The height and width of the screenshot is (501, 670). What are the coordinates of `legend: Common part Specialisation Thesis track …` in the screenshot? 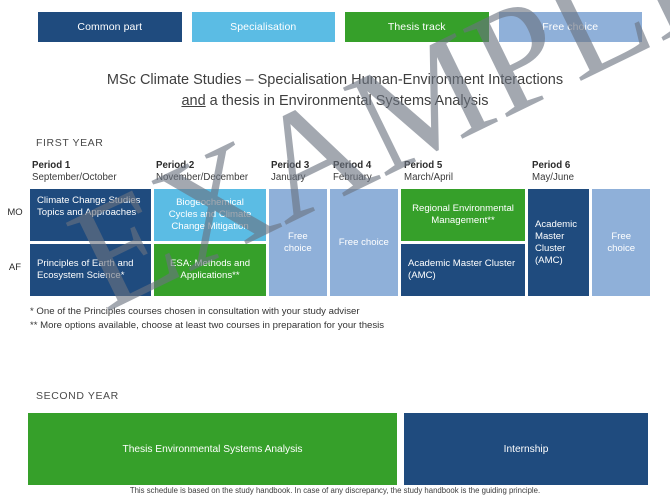 It's located at (335, 21).